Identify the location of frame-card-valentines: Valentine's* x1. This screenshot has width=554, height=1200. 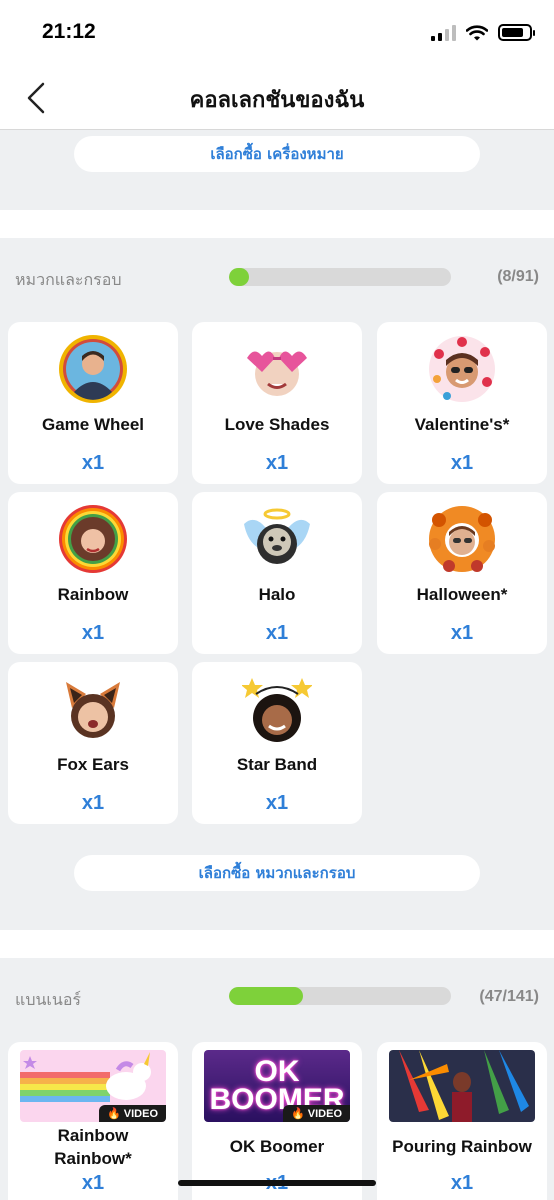
(462, 403).